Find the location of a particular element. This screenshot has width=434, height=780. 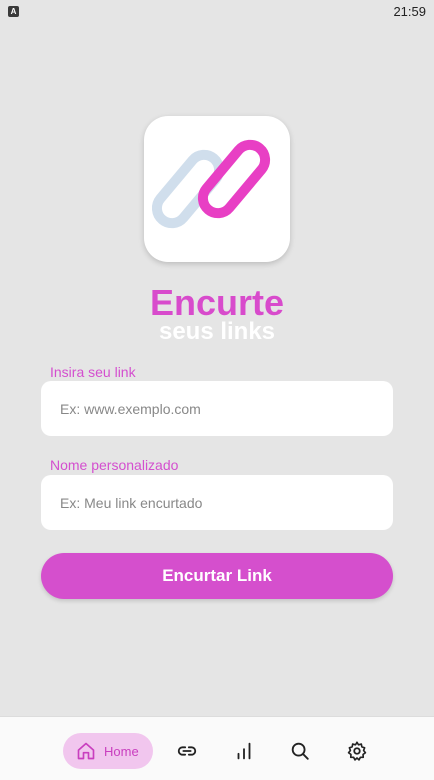

page-subtitle: seus links is located at coordinates (217, 331).